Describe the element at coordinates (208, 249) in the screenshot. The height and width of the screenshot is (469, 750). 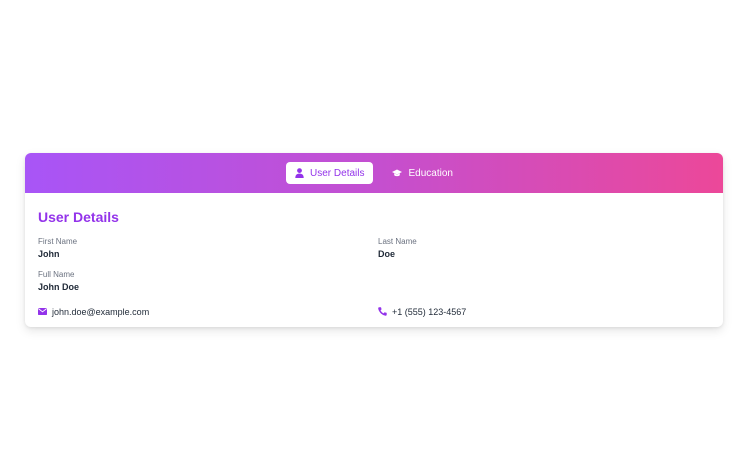
I see `first-name-field: First Name John` at that location.